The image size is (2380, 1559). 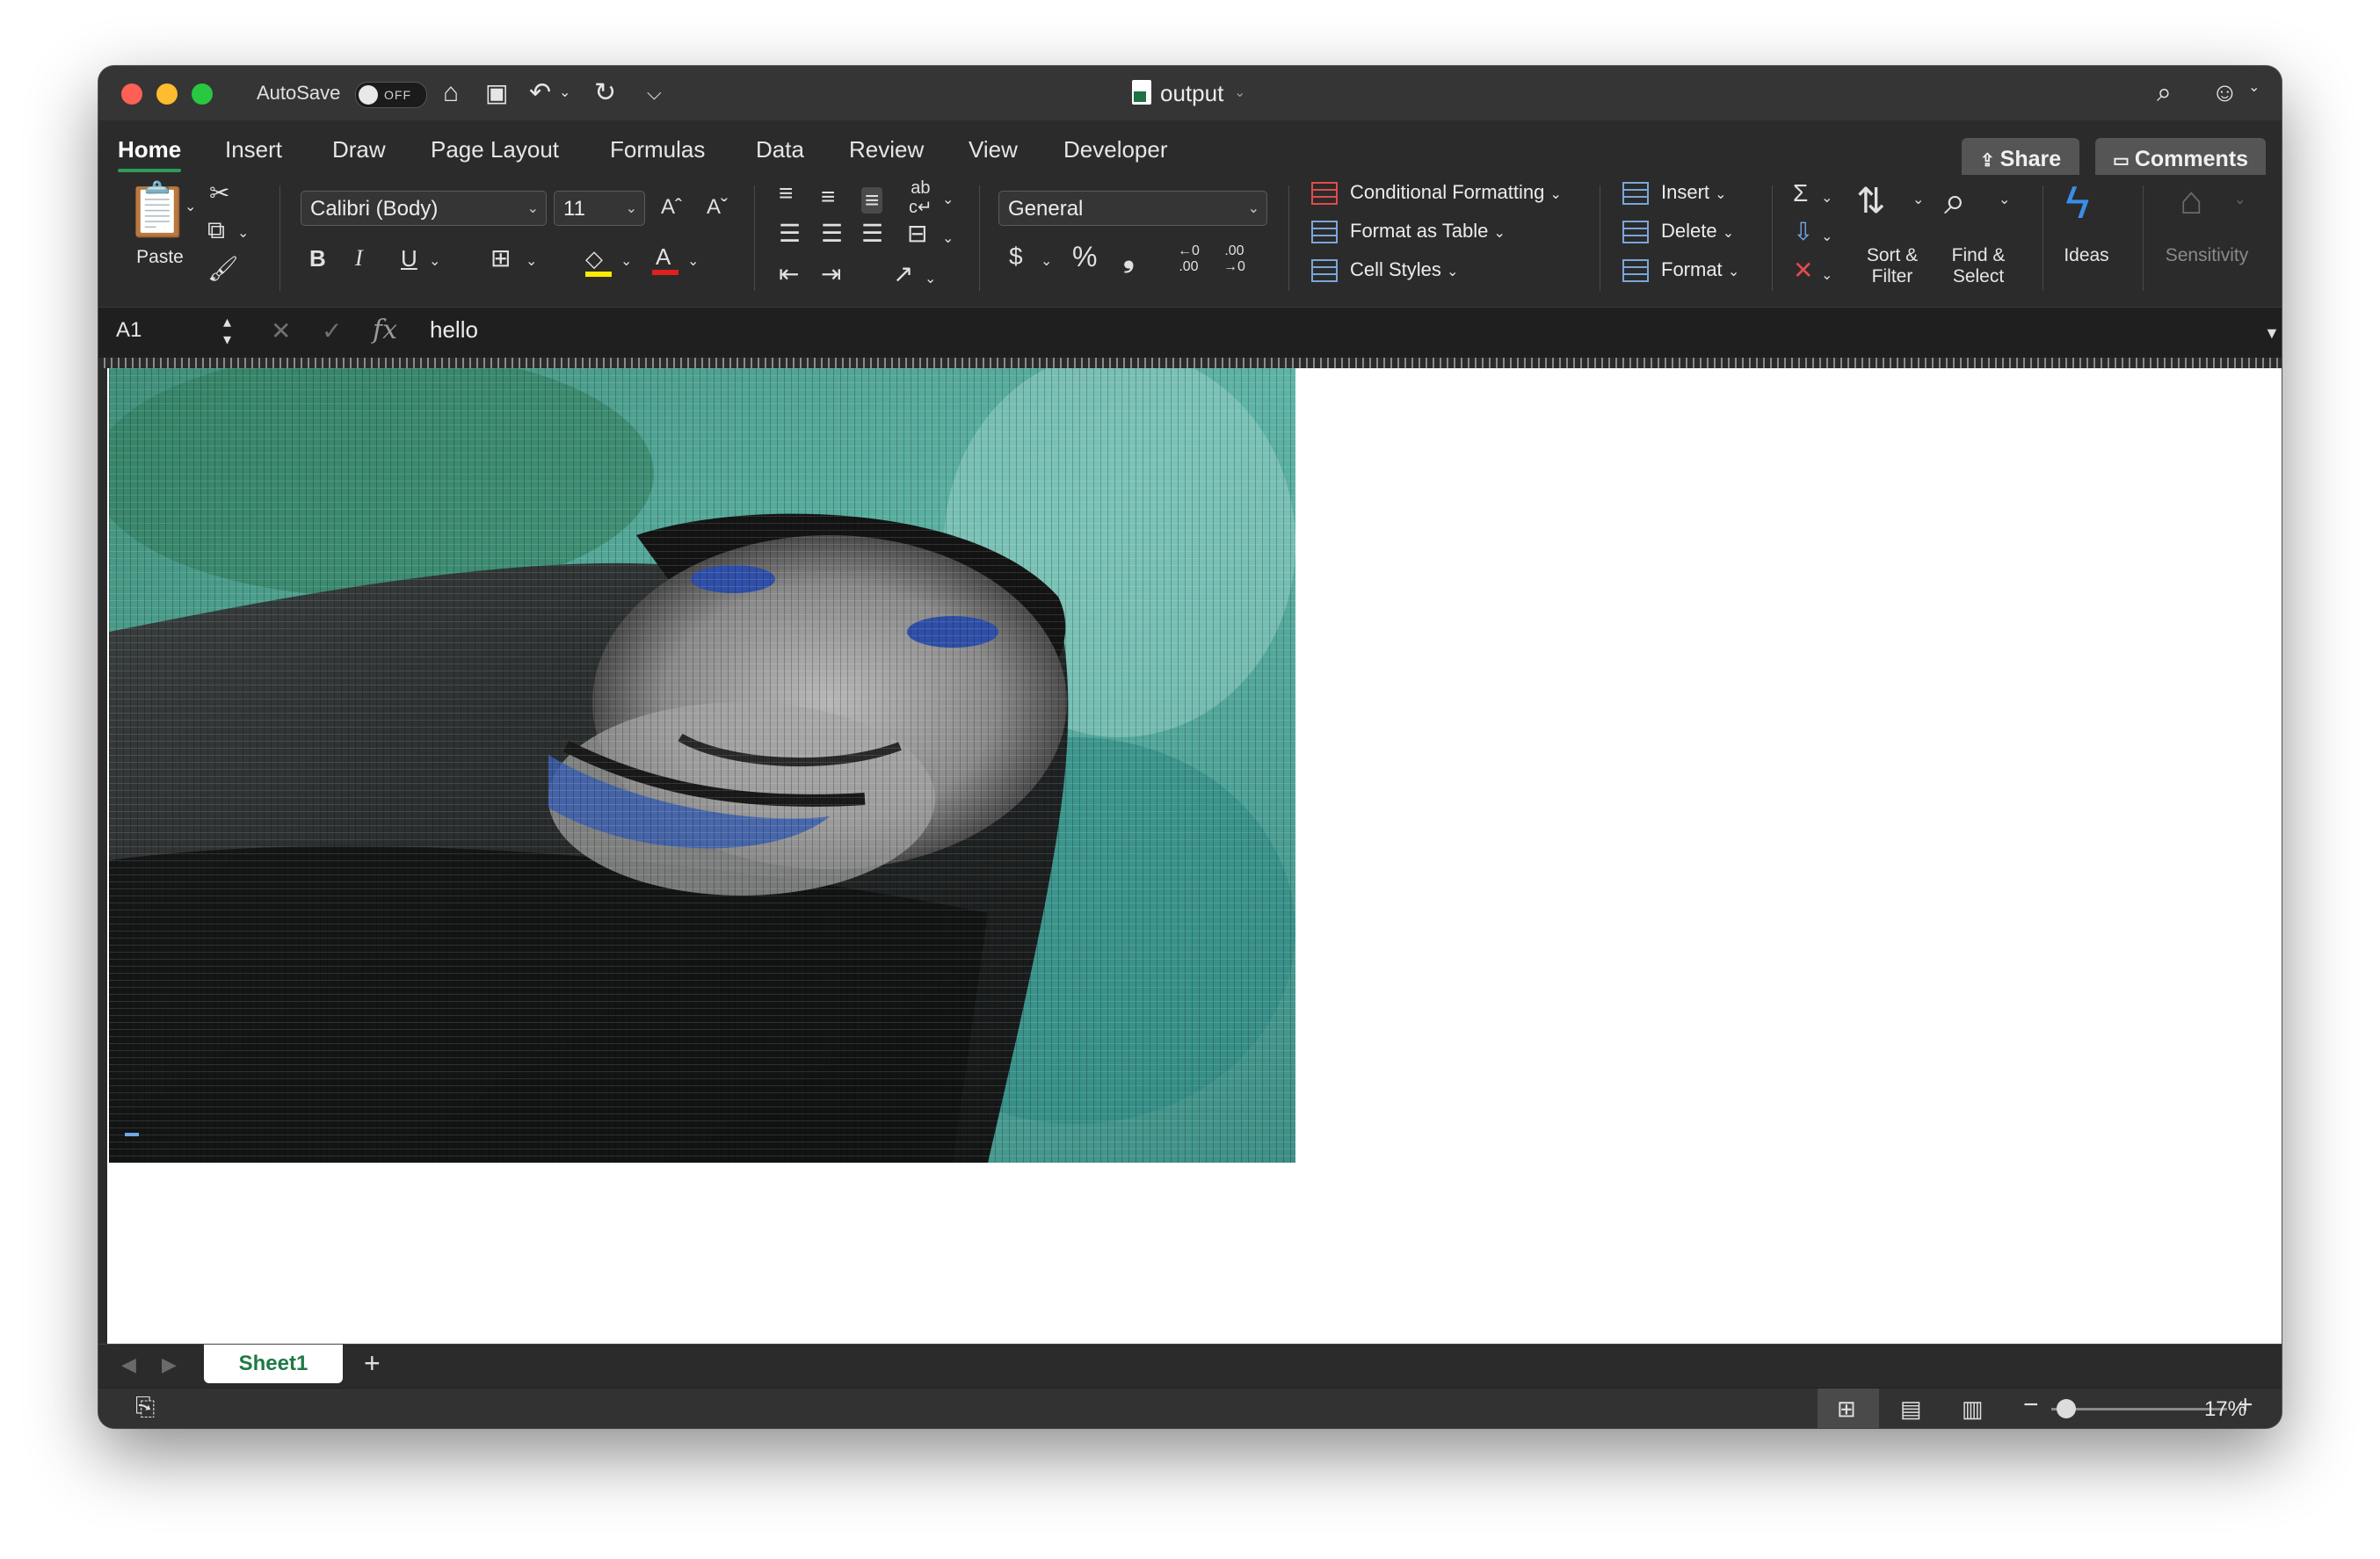 I want to click on percent-button: %, so click(x=1084, y=257).